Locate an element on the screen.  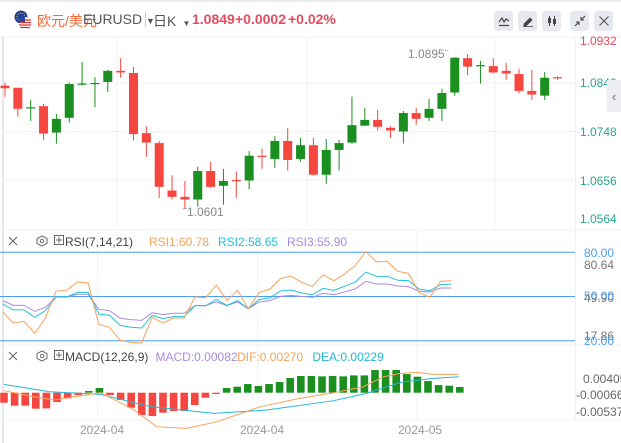
macd-settings-icon-center is located at coordinates (42, 356).